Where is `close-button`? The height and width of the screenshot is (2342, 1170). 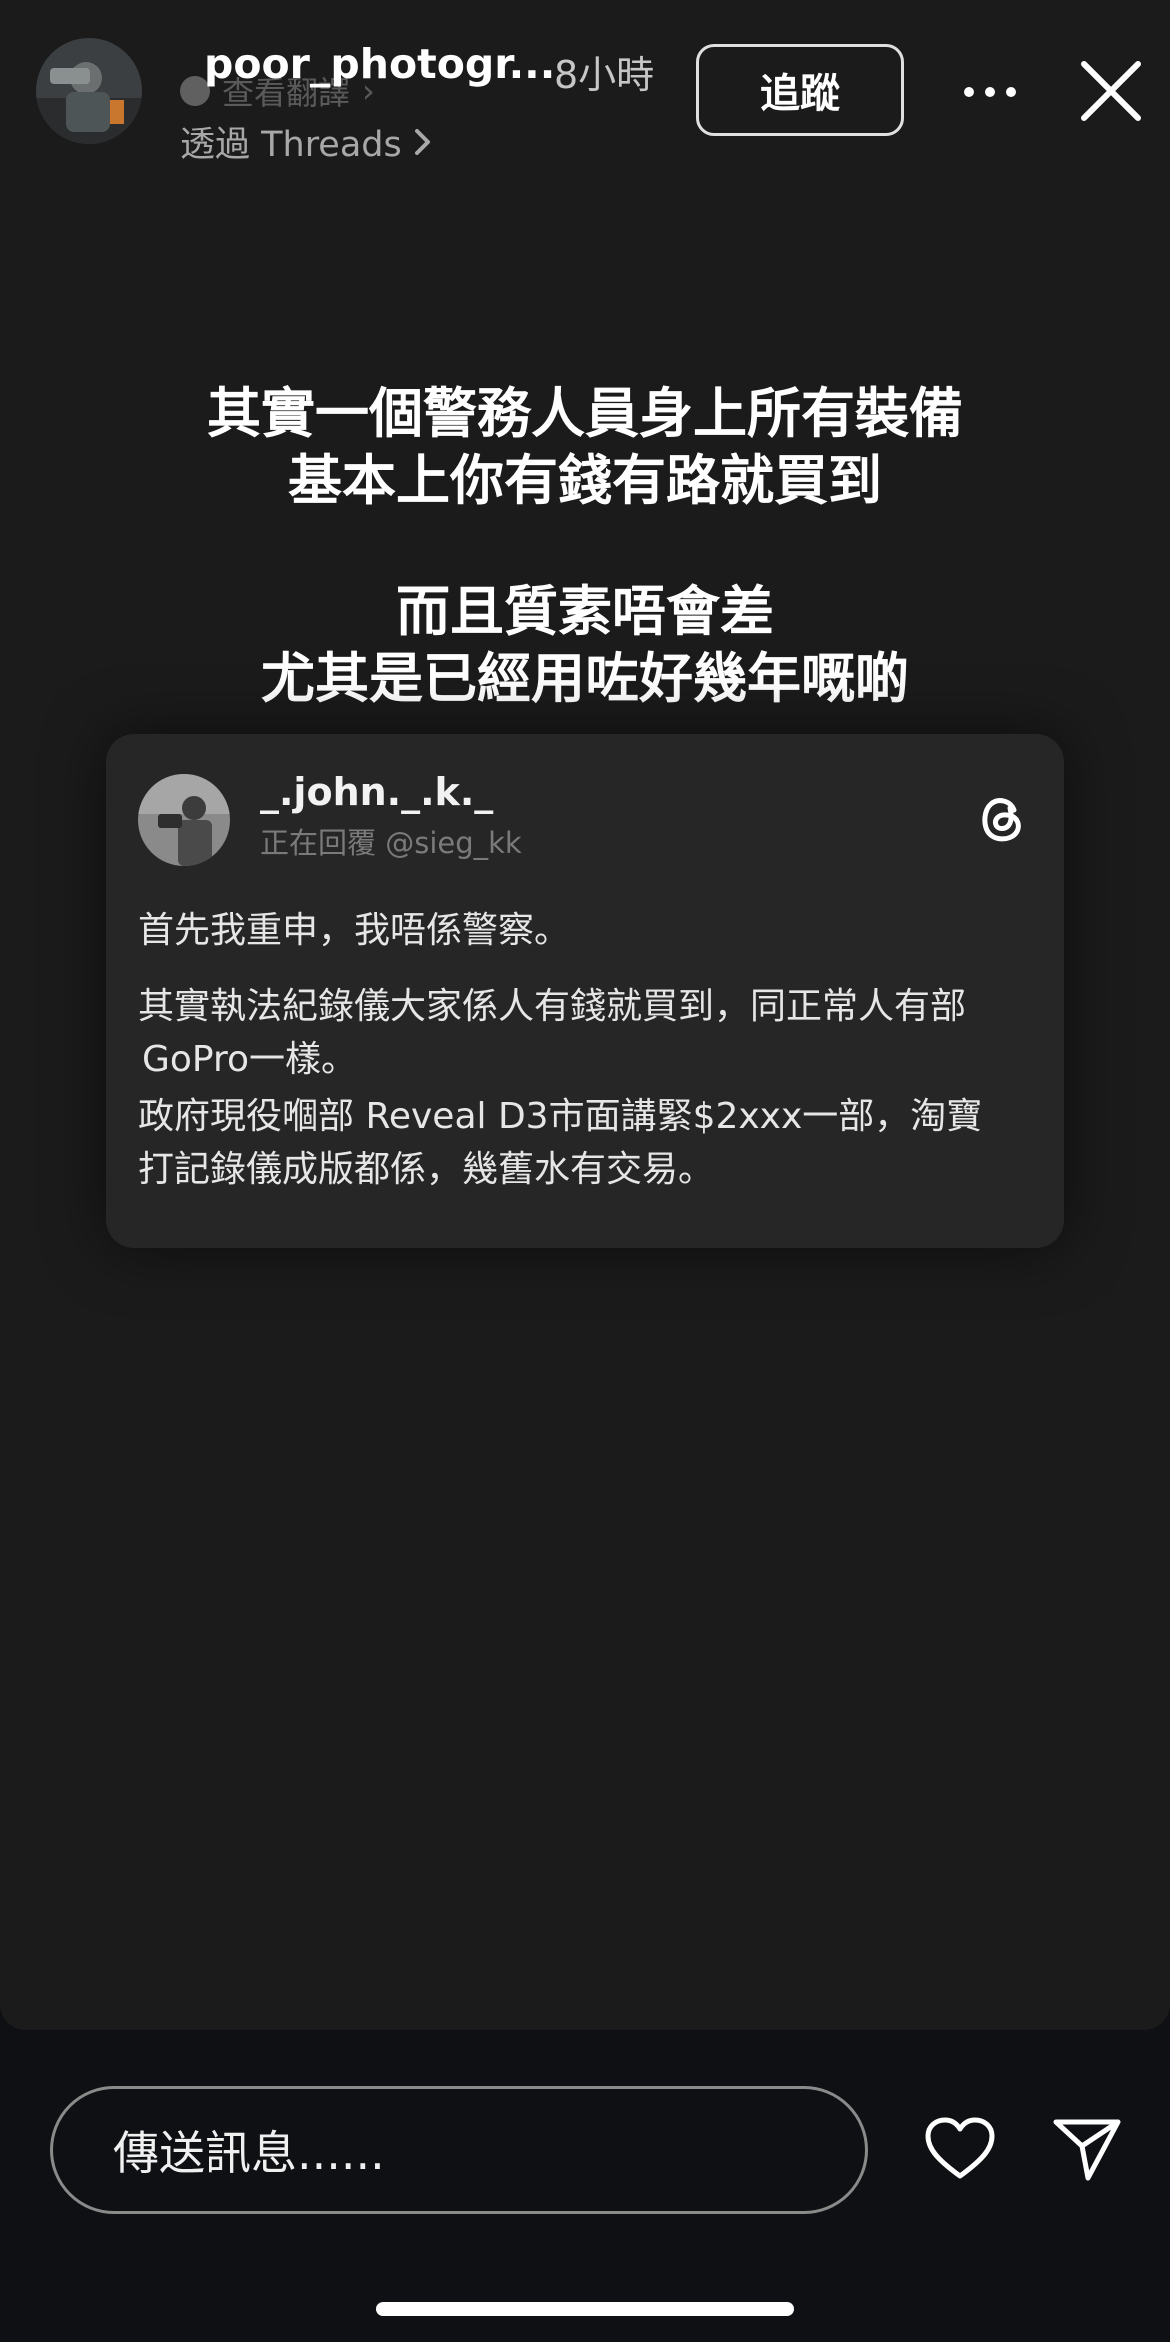 close-button is located at coordinates (1111, 91).